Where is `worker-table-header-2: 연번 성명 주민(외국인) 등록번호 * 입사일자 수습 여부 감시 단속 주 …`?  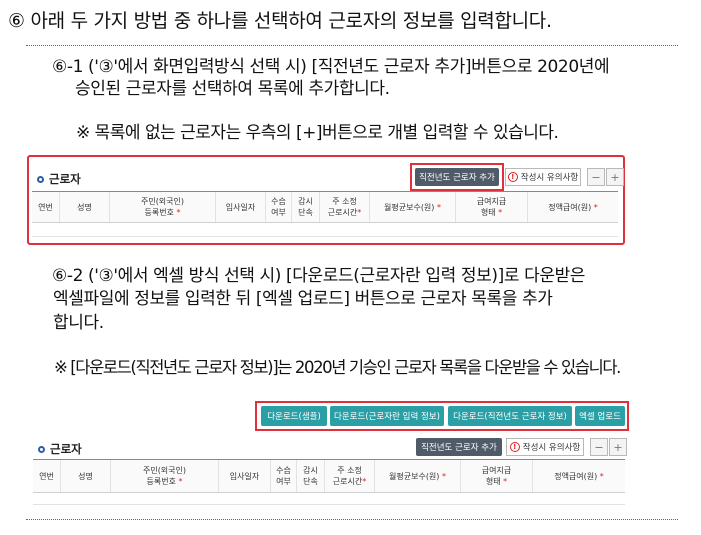 worker-table-header-2: 연번 성명 주민(외국인) 등록번호 * 입사일자 수습 여부 감시 단속 주 … is located at coordinates (329, 476).